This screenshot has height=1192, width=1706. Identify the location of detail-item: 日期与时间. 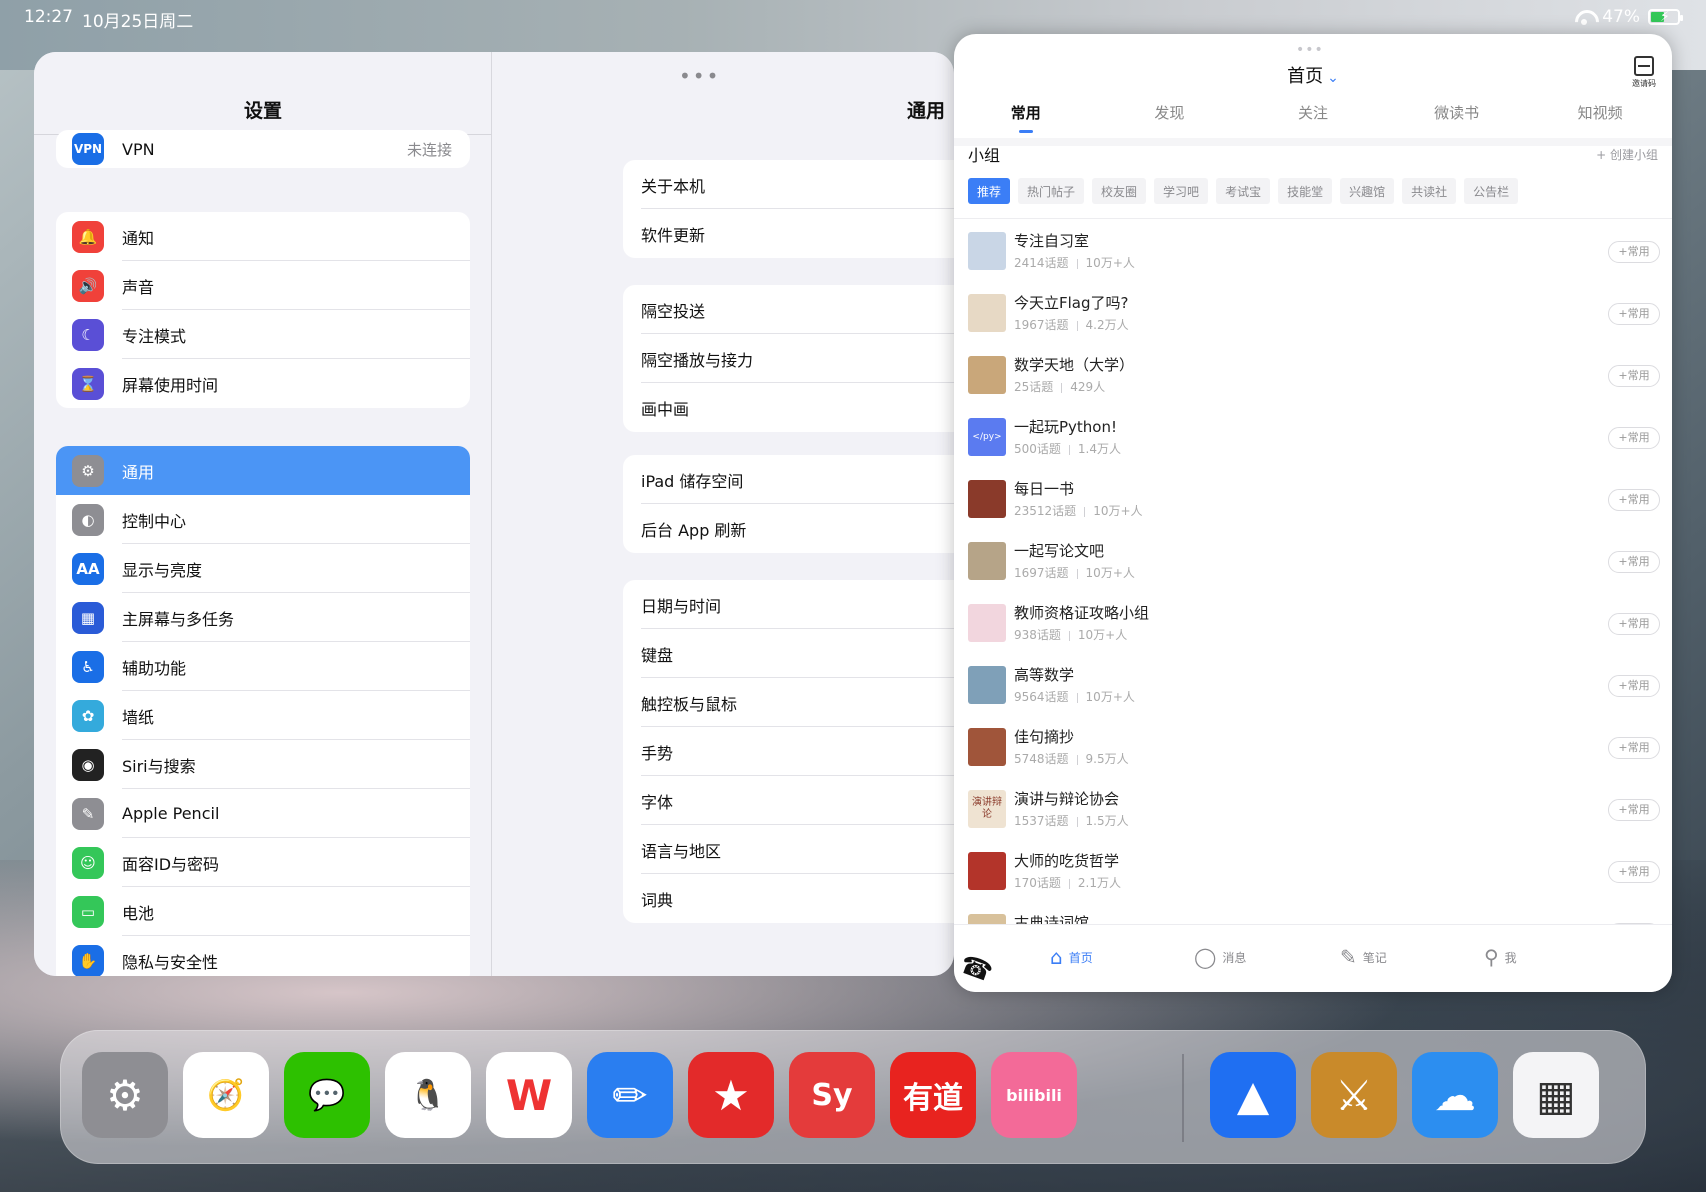
(788, 604).